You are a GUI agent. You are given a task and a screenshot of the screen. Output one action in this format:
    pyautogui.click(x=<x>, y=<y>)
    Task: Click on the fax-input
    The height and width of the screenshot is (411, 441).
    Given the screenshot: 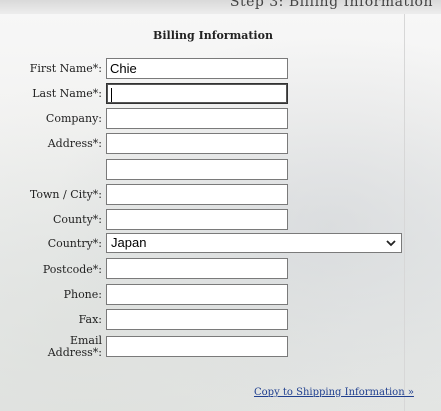 What is the action you would take?
    pyautogui.click(x=197, y=319)
    